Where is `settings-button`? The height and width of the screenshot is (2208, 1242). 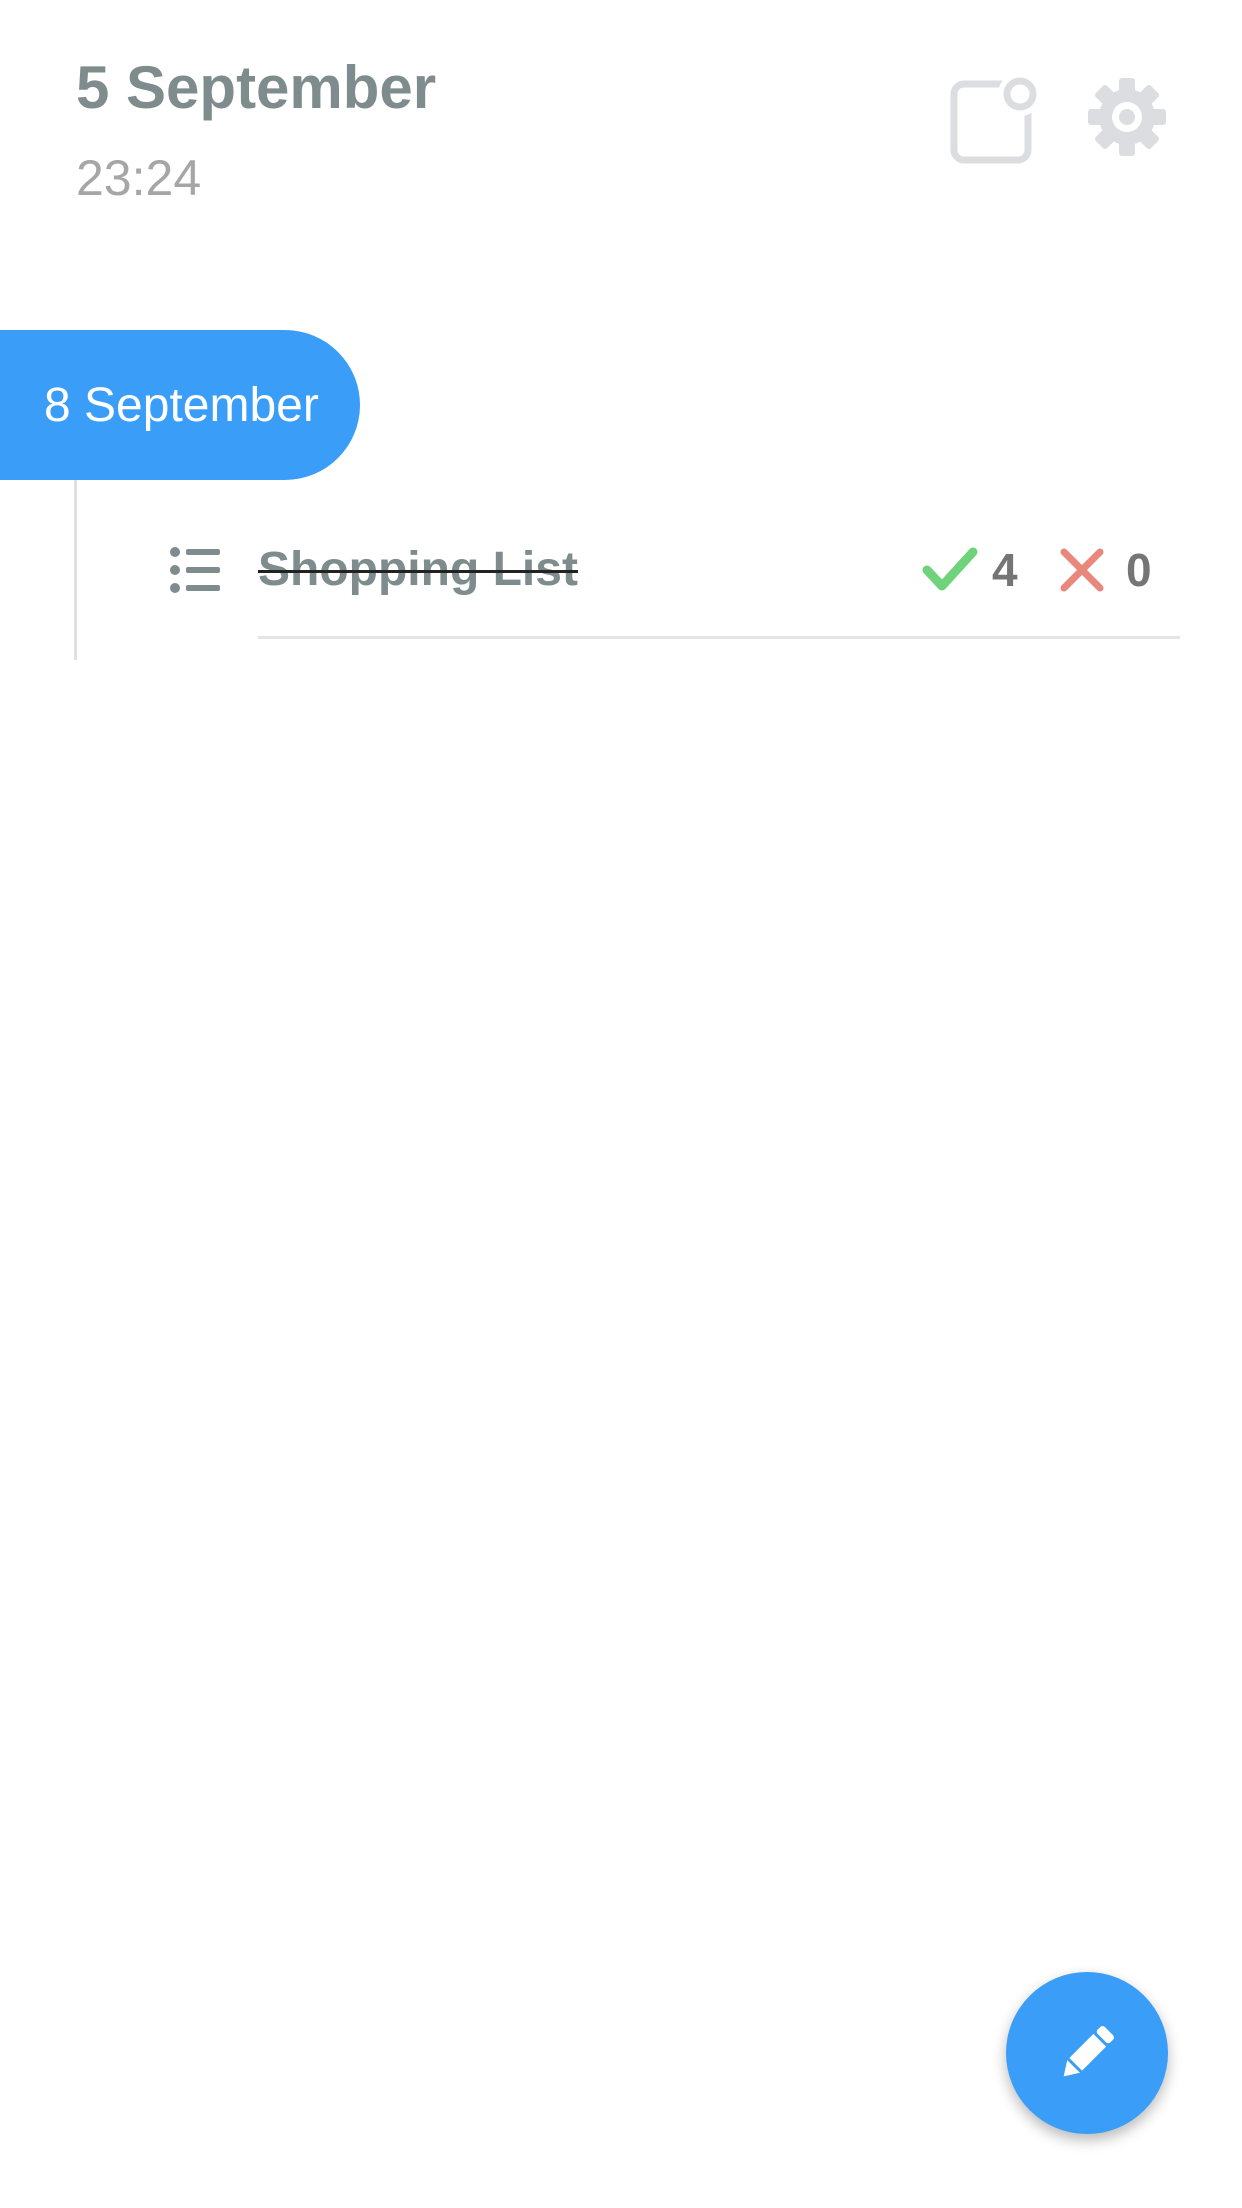 settings-button is located at coordinates (1127, 117).